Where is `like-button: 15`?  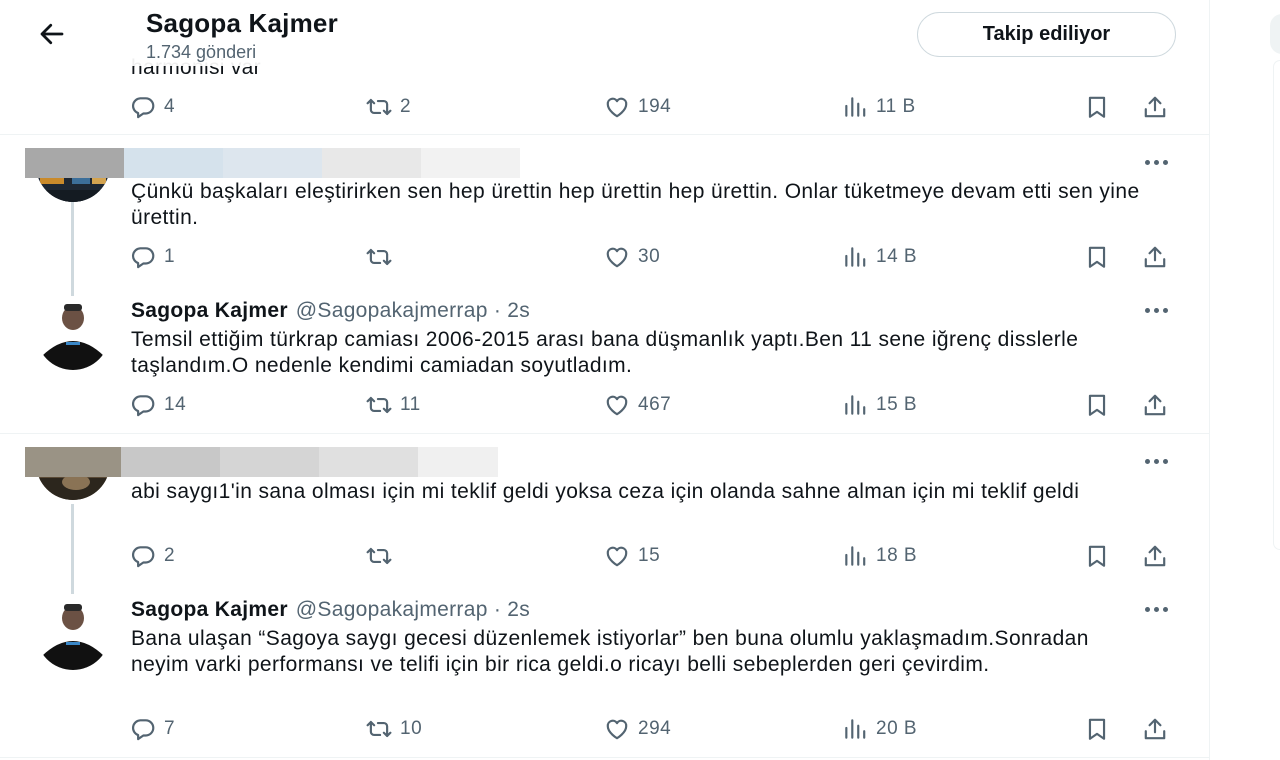 like-button: 15 is located at coordinates (632, 556).